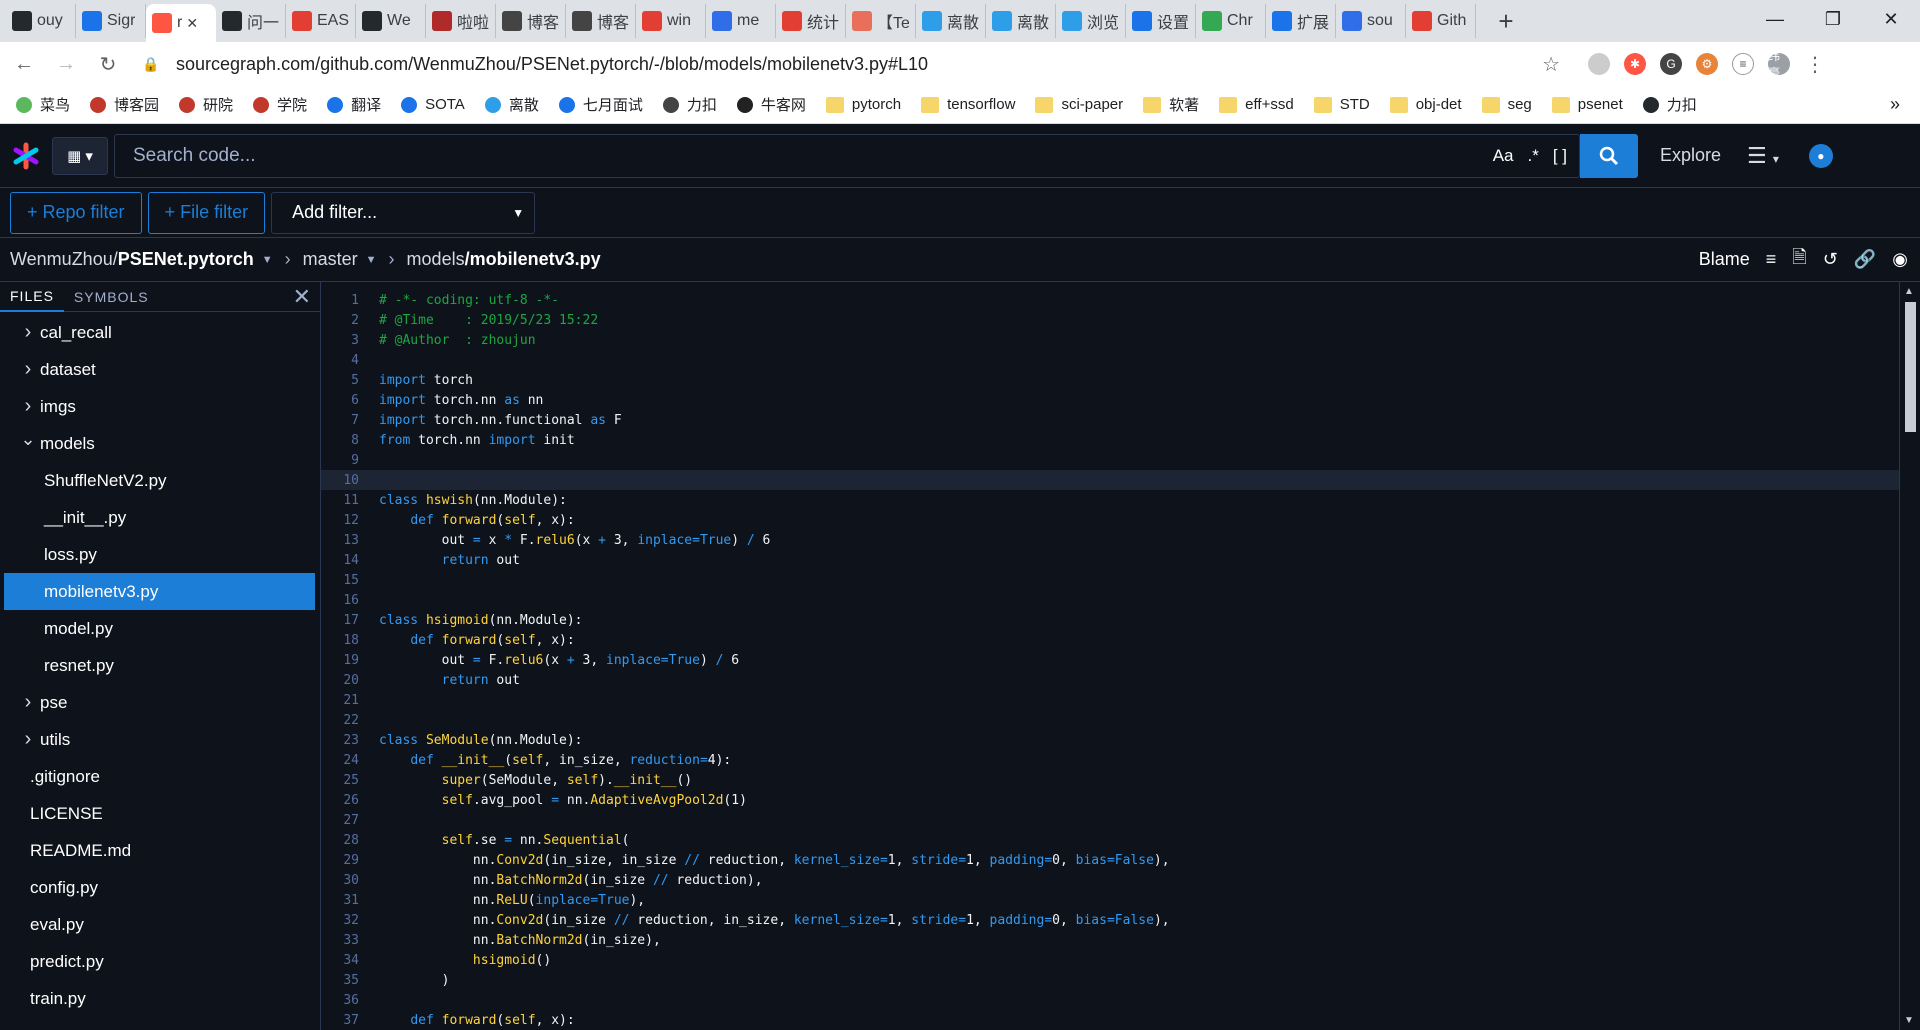 Image resolution: width=1920 pixels, height=1030 pixels. What do you see at coordinates (1110, 620) in the screenshot?
I see `code-line: 17 class hsigmoid(nn.Module):` at bounding box center [1110, 620].